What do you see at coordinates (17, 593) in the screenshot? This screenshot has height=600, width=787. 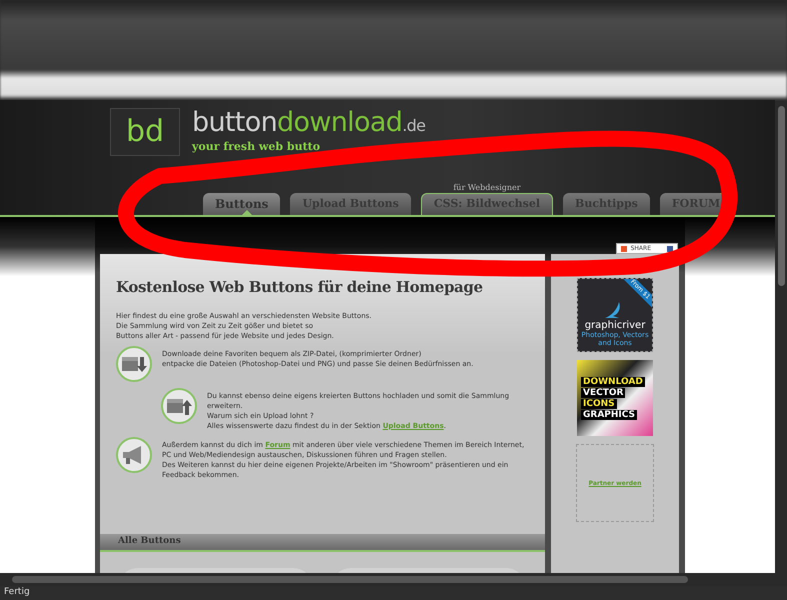 I see `status-text: Fertig` at bounding box center [17, 593].